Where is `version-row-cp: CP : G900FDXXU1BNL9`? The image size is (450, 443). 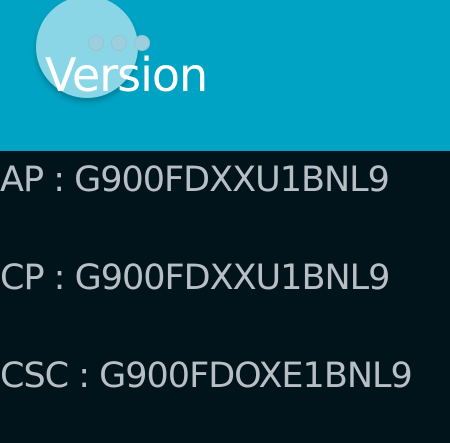
version-row-cp: CP : G900FDXXU1BNL9 is located at coordinates (225, 278).